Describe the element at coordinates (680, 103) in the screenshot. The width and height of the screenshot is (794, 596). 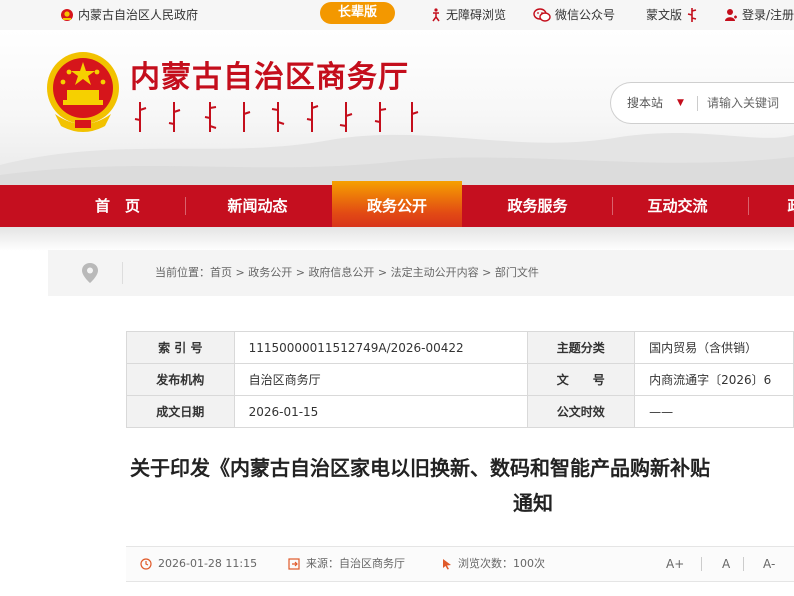
I see `caret-down-icon: ▼` at that location.